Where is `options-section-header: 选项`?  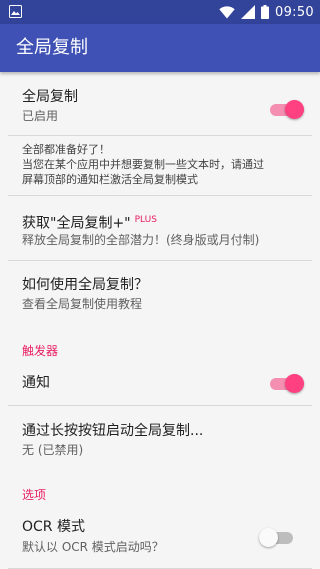 options-section-header: 选项 is located at coordinates (34, 495).